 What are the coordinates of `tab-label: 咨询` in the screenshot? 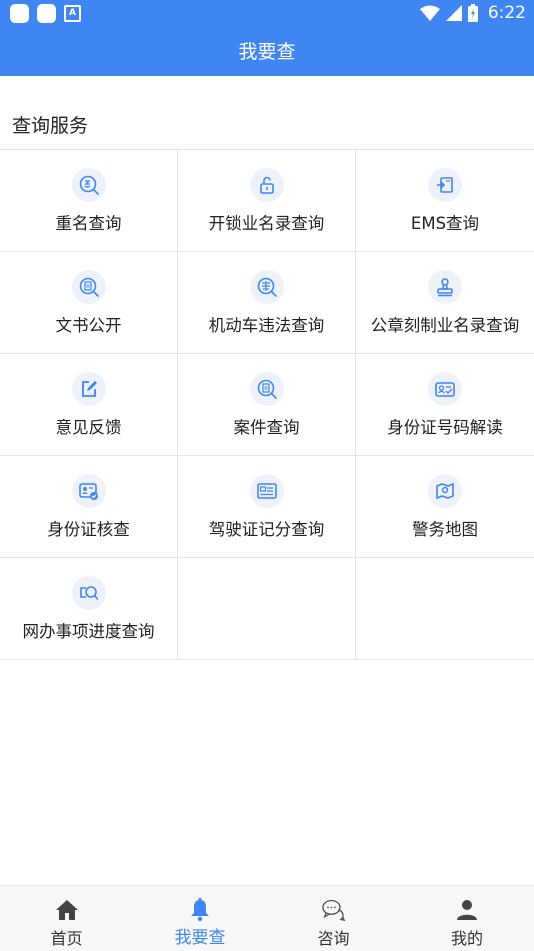 It's located at (333, 938).